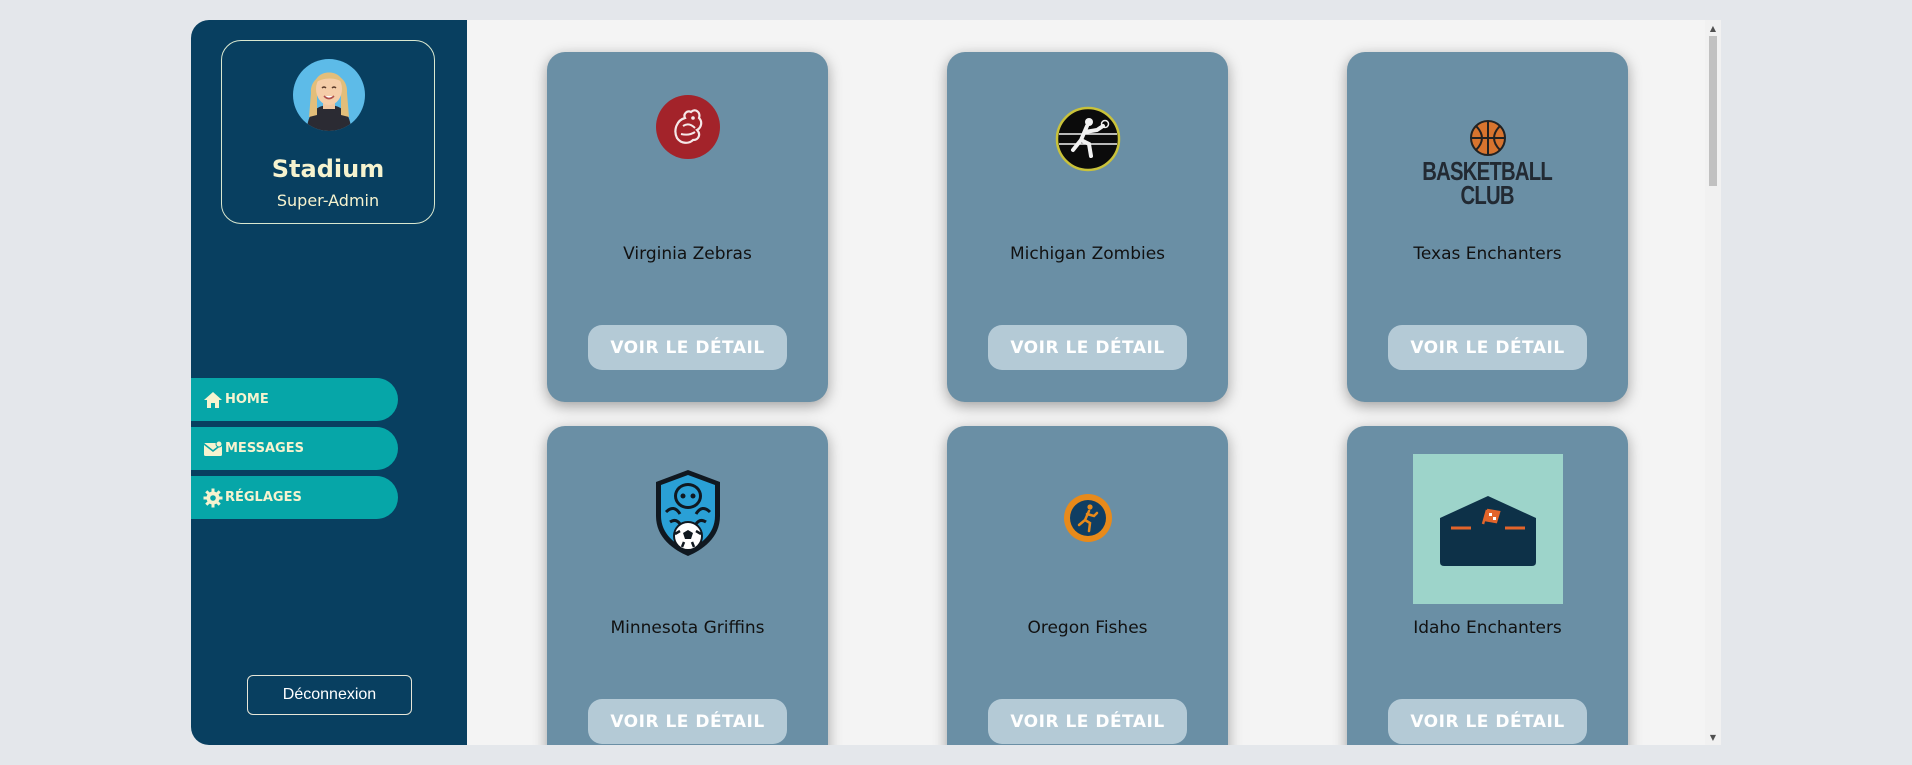 Image resolution: width=1912 pixels, height=765 pixels. Describe the element at coordinates (328, 169) in the screenshot. I see `profile-name: Stadium` at that location.